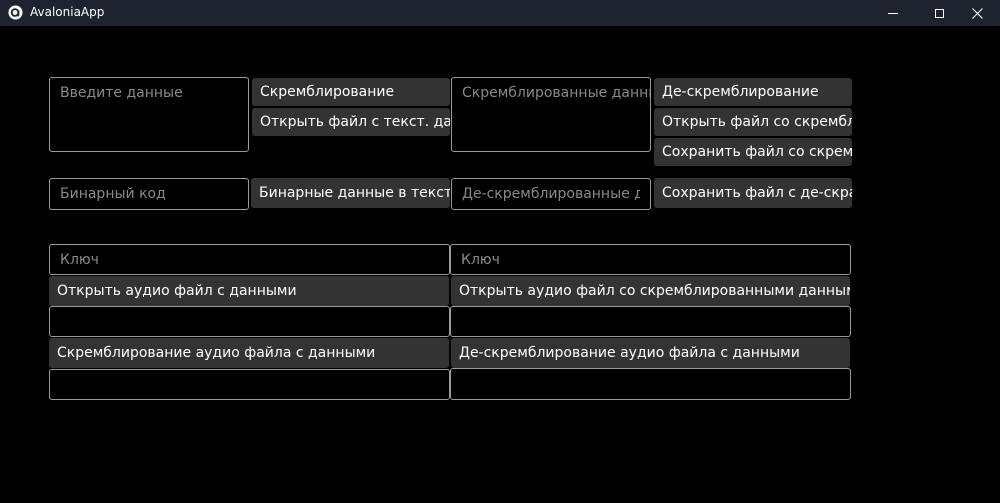  Describe the element at coordinates (249, 291) in the screenshot. I see `open-audio-file-button: Открыть аудио файл с данными` at that location.